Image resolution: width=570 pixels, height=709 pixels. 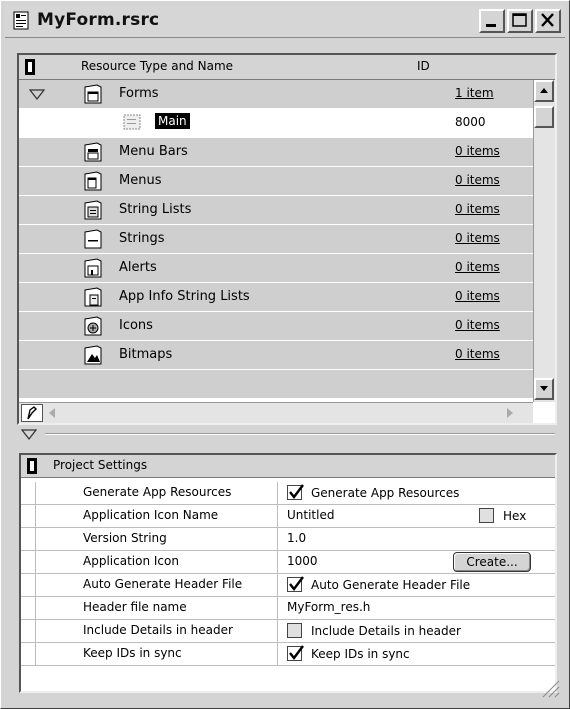 I want to click on include-details-checkbox, so click(x=294, y=630).